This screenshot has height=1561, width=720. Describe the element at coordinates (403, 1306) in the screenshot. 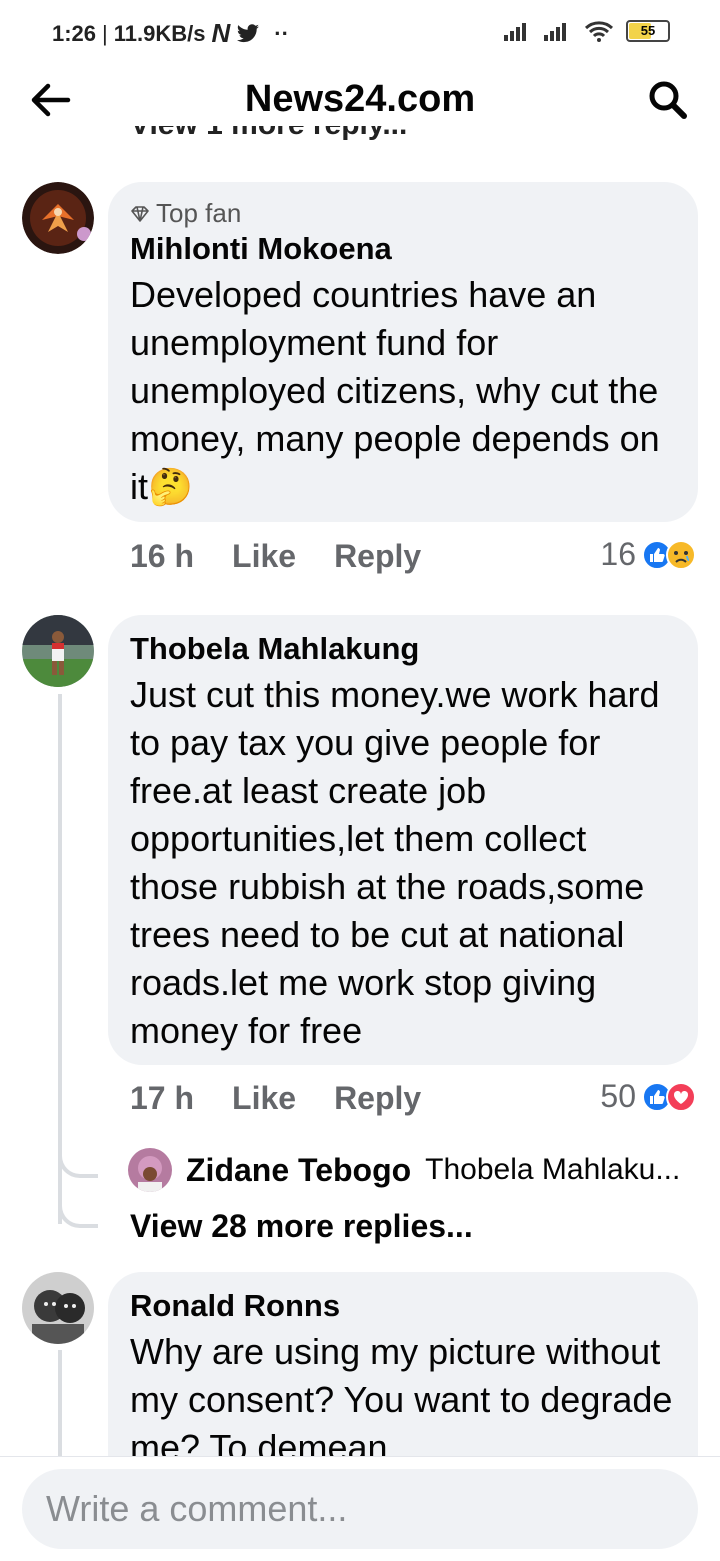

I see `comment-author: Ronald Ronns` at that location.